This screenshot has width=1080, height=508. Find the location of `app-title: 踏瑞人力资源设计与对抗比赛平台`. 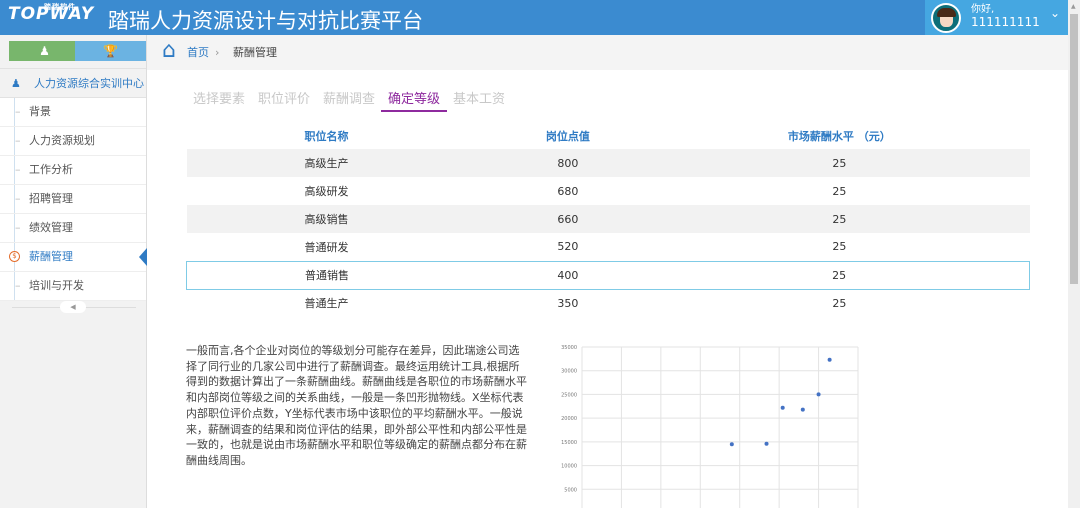

app-title: 踏瑞人力资源设计与对抗比赛平台 is located at coordinates (265, 21).